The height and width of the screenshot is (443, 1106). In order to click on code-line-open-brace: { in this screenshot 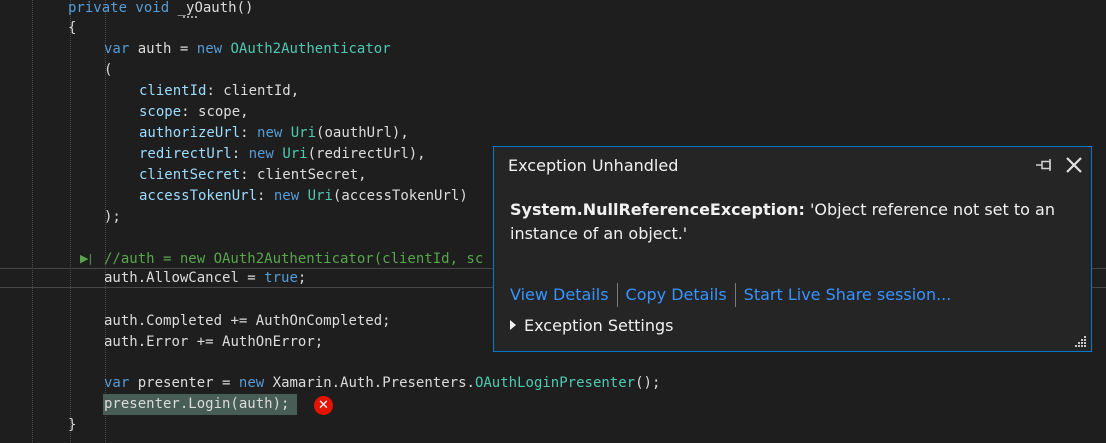, I will do `click(72, 28)`.